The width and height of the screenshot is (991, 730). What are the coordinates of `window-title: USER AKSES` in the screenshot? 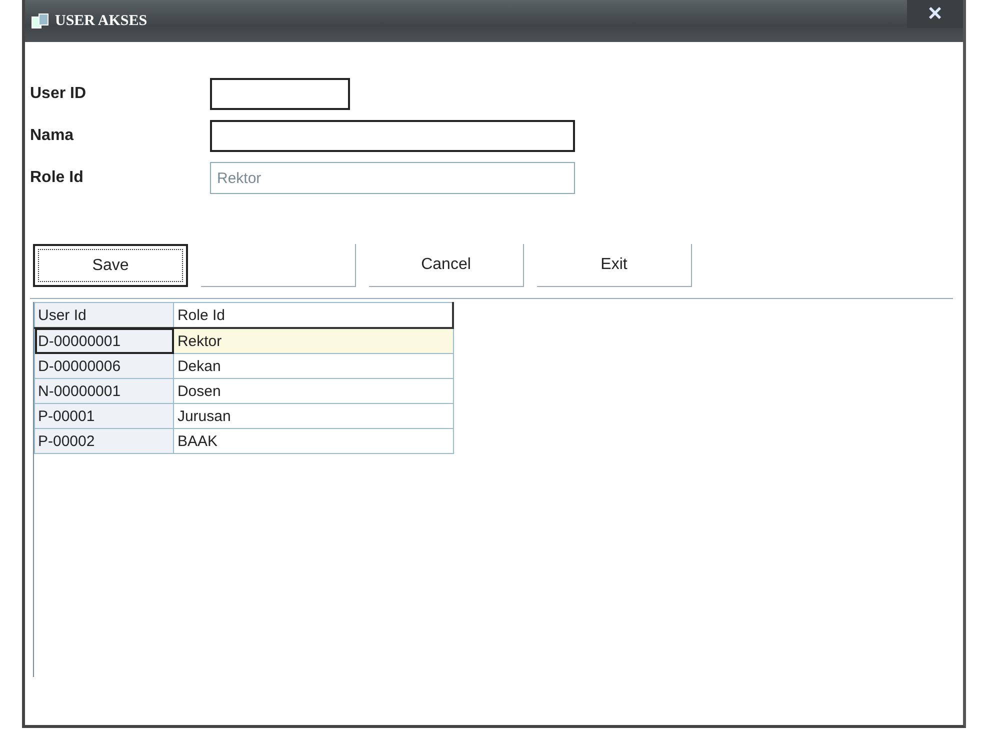 It's located at (101, 21).